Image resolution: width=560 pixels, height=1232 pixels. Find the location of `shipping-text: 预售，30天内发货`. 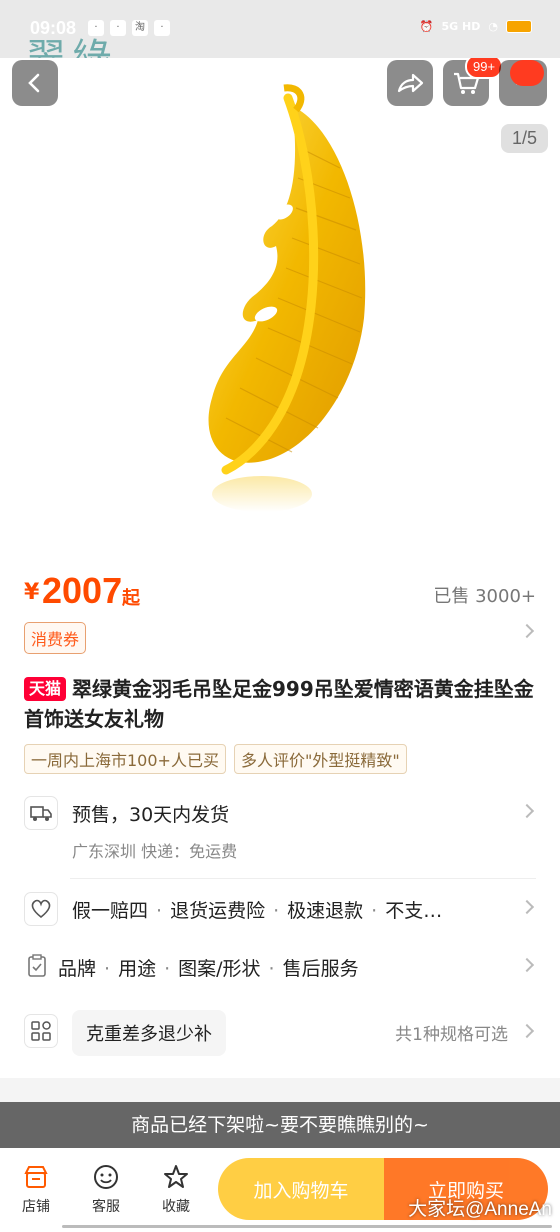

shipping-text: 预售，30天内发货 is located at coordinates (151, 815).